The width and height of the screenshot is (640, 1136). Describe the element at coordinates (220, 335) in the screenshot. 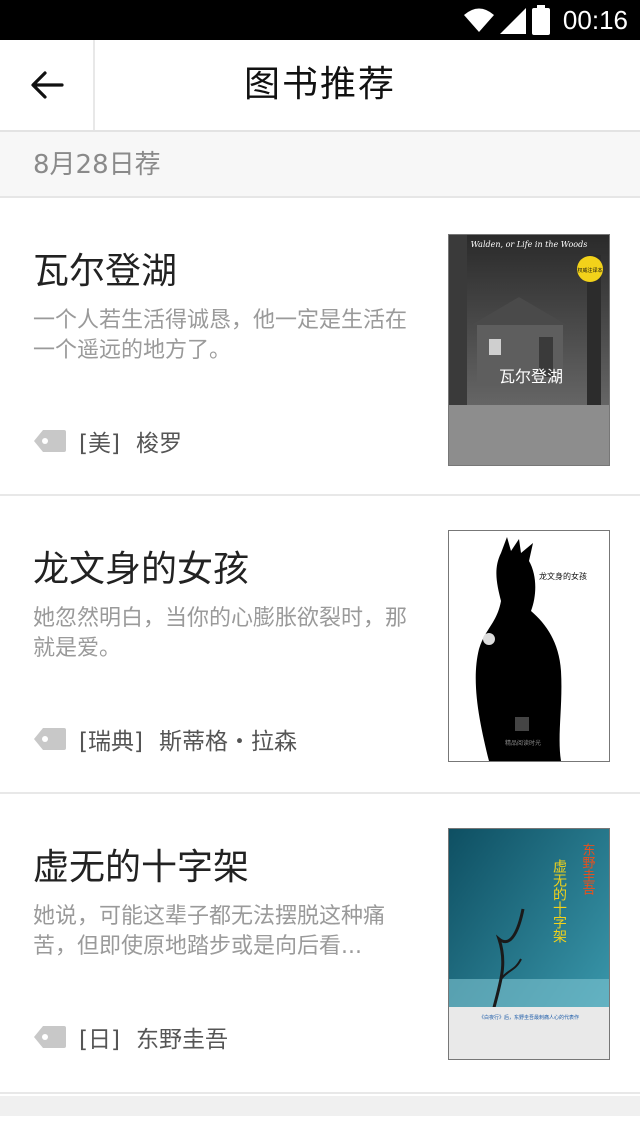

I see `book-description: 一个人若生活得诚恳，他一定是生活在一个遥远的地方了。` at that location.